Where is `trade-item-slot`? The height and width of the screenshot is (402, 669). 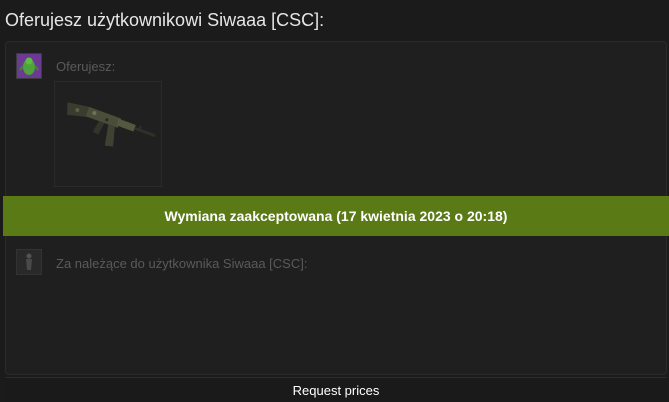
trade-item-slot is located at coordinates (108, 134).